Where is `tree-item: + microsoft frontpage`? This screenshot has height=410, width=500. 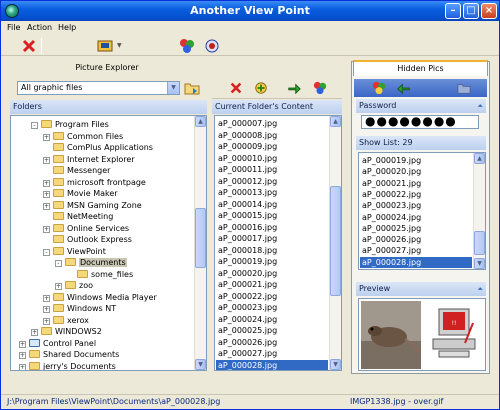
tree-item: + microsoft frontpage is located at coordinates (94, 182).